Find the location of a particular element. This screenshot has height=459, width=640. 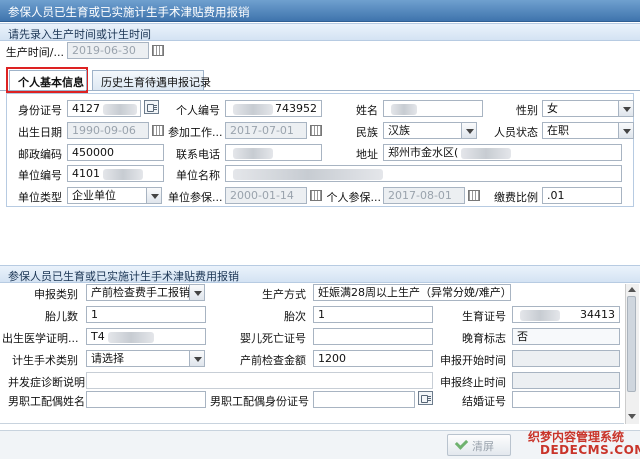

birth-cert-input: T4 is located at coordinates (146, 336).